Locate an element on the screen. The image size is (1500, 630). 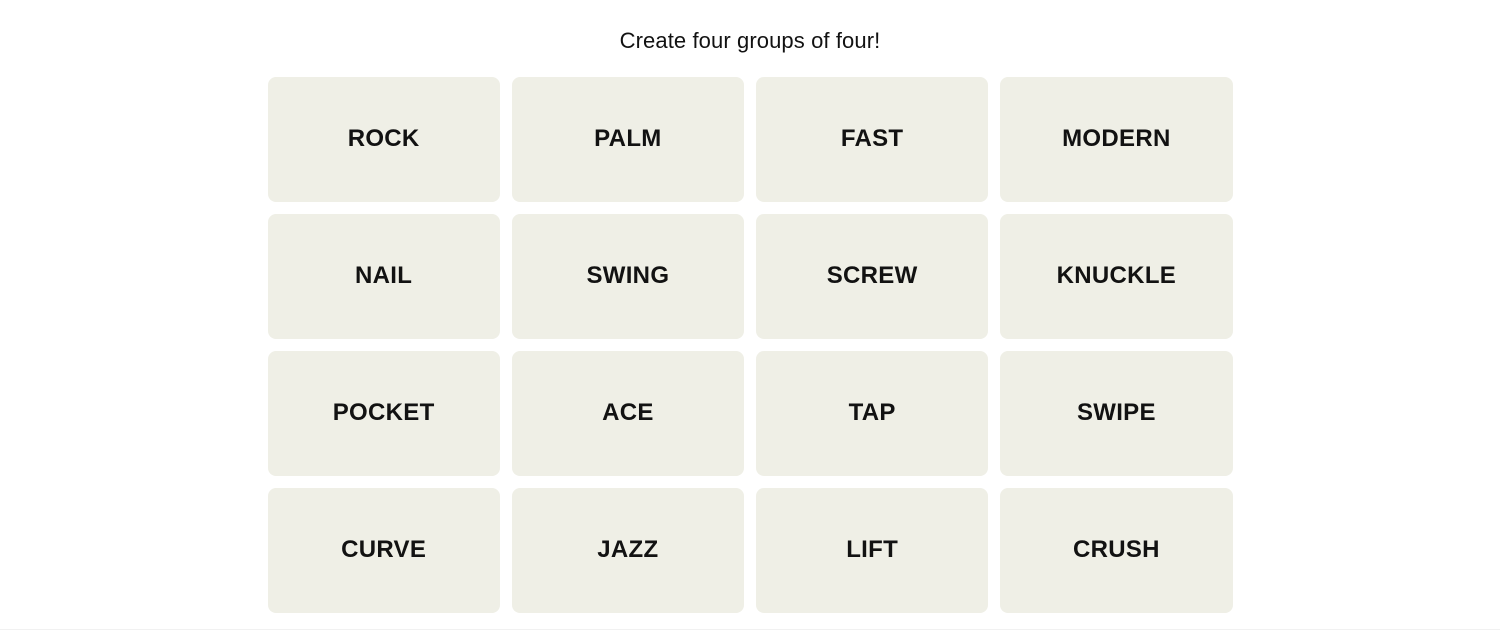
word-tile-label: CURVE is located at coordinates (384, 550).